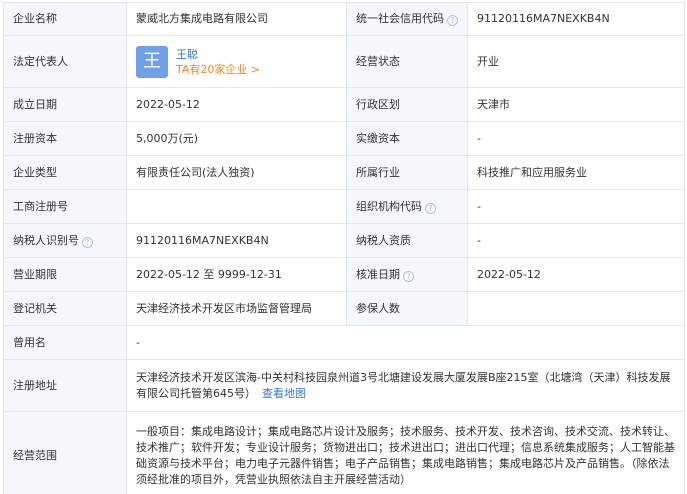  I want to click on table-row: 工商注册号 组织机构代码? -, so click(344, 206).